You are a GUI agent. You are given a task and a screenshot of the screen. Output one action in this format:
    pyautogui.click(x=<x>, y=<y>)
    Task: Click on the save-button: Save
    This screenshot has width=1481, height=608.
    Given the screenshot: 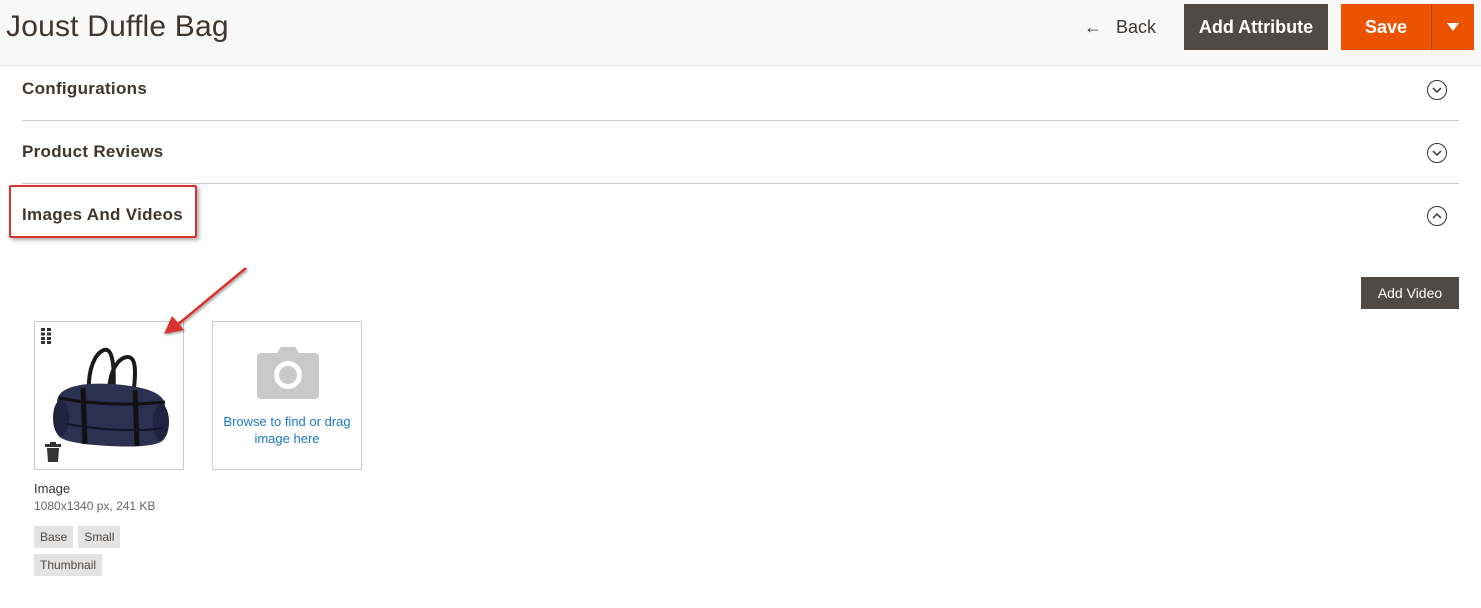 What is the action you would take?
    pyautogui.click(x=1386, y=27)
    